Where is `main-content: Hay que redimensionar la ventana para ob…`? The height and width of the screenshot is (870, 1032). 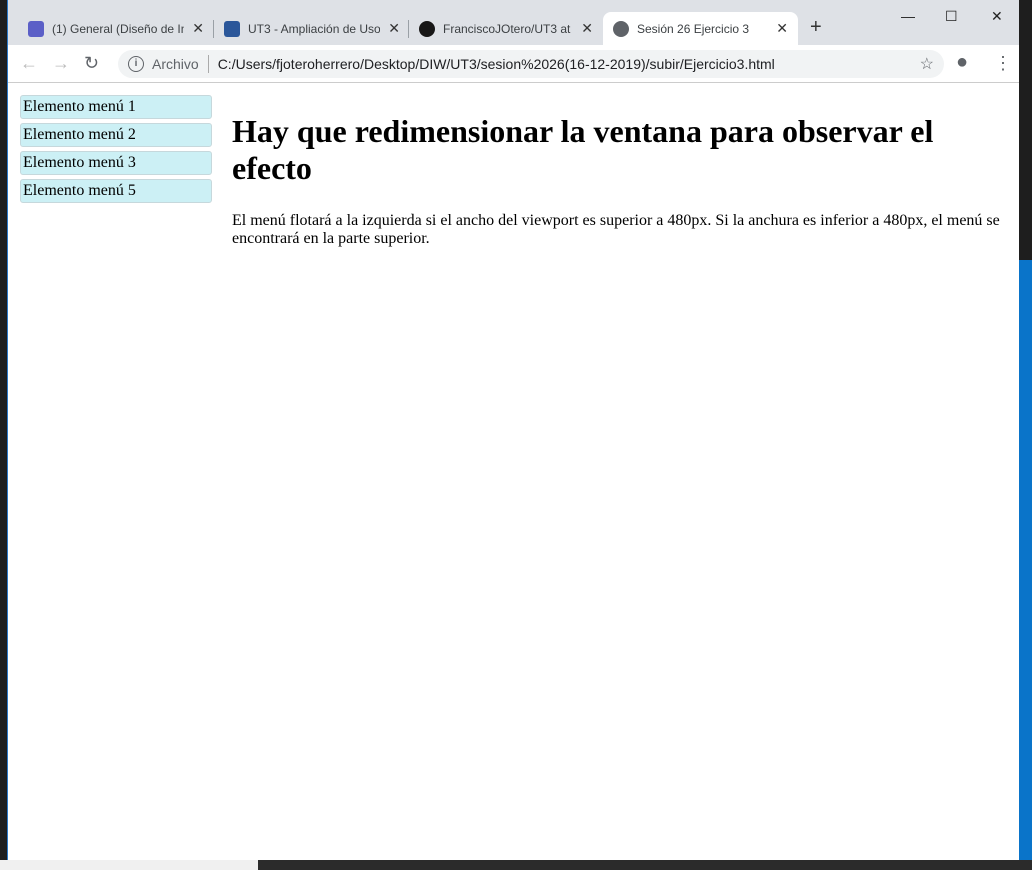 main-content: Hay que redimensionar la ventana para ob… is located at coordinates (622, 180).